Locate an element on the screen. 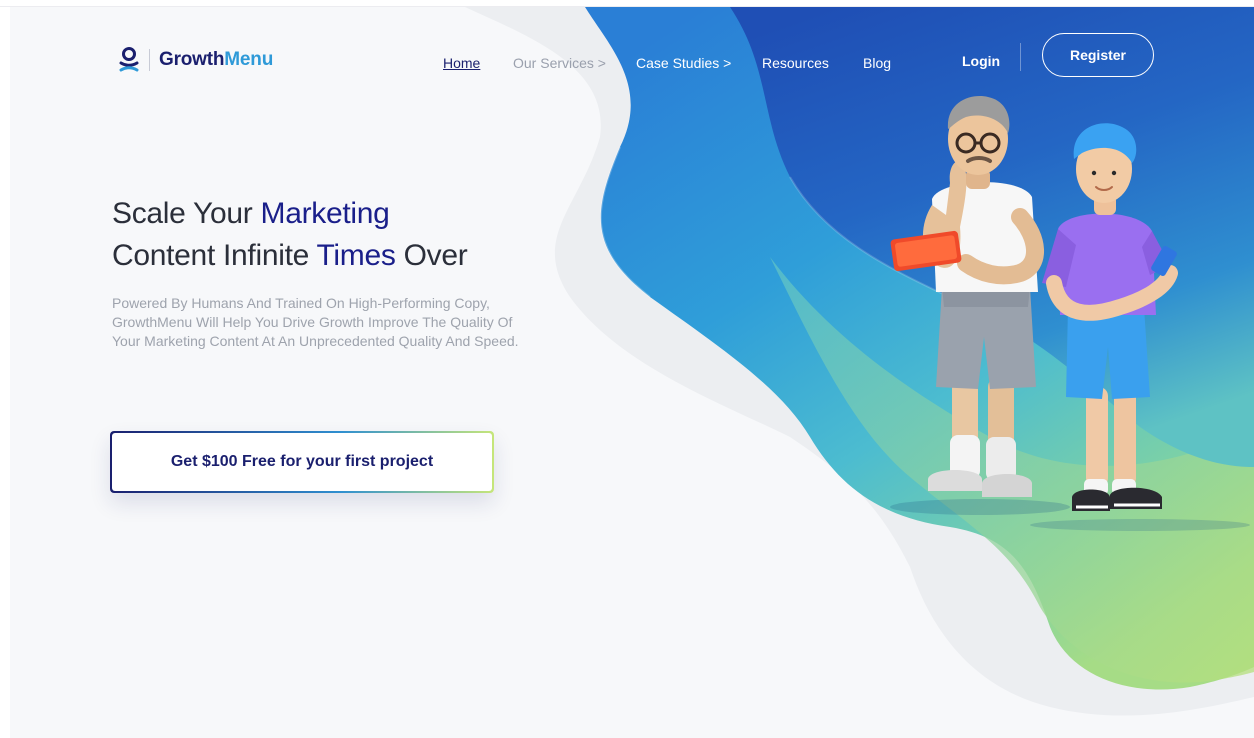 Image resolution: width=1254 pixels, height=738 pixels. browser-top-strip is located at coordinates (627, 3).